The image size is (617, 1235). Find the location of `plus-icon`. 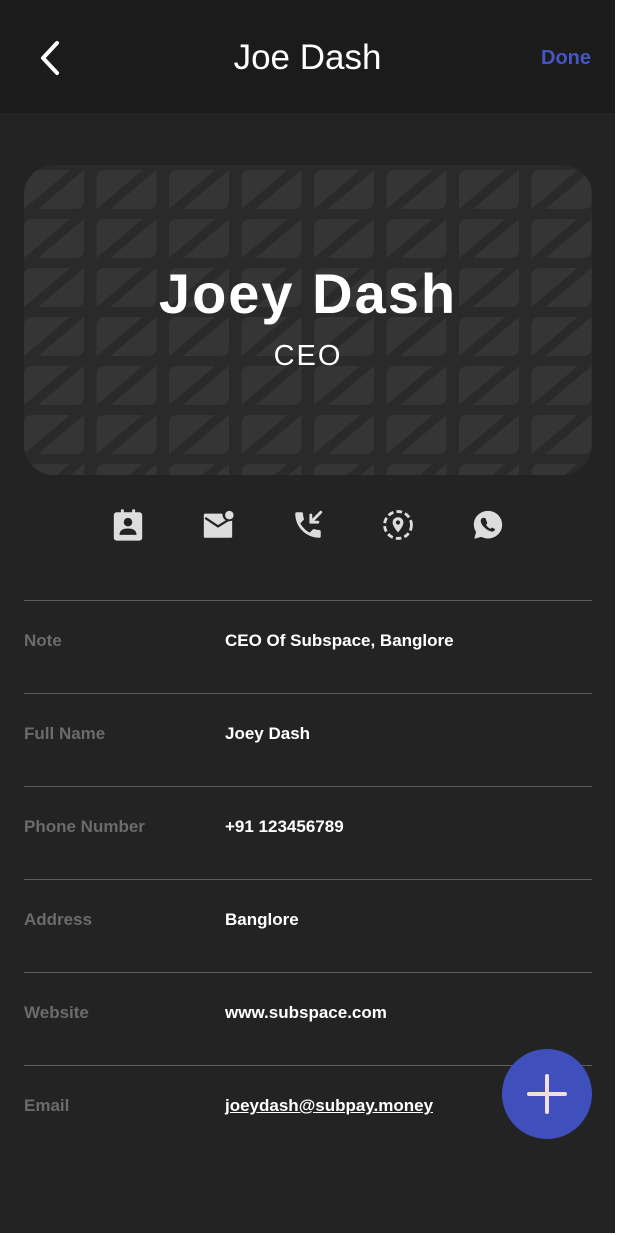

plus-icon is located at coordinates (547, 1094).